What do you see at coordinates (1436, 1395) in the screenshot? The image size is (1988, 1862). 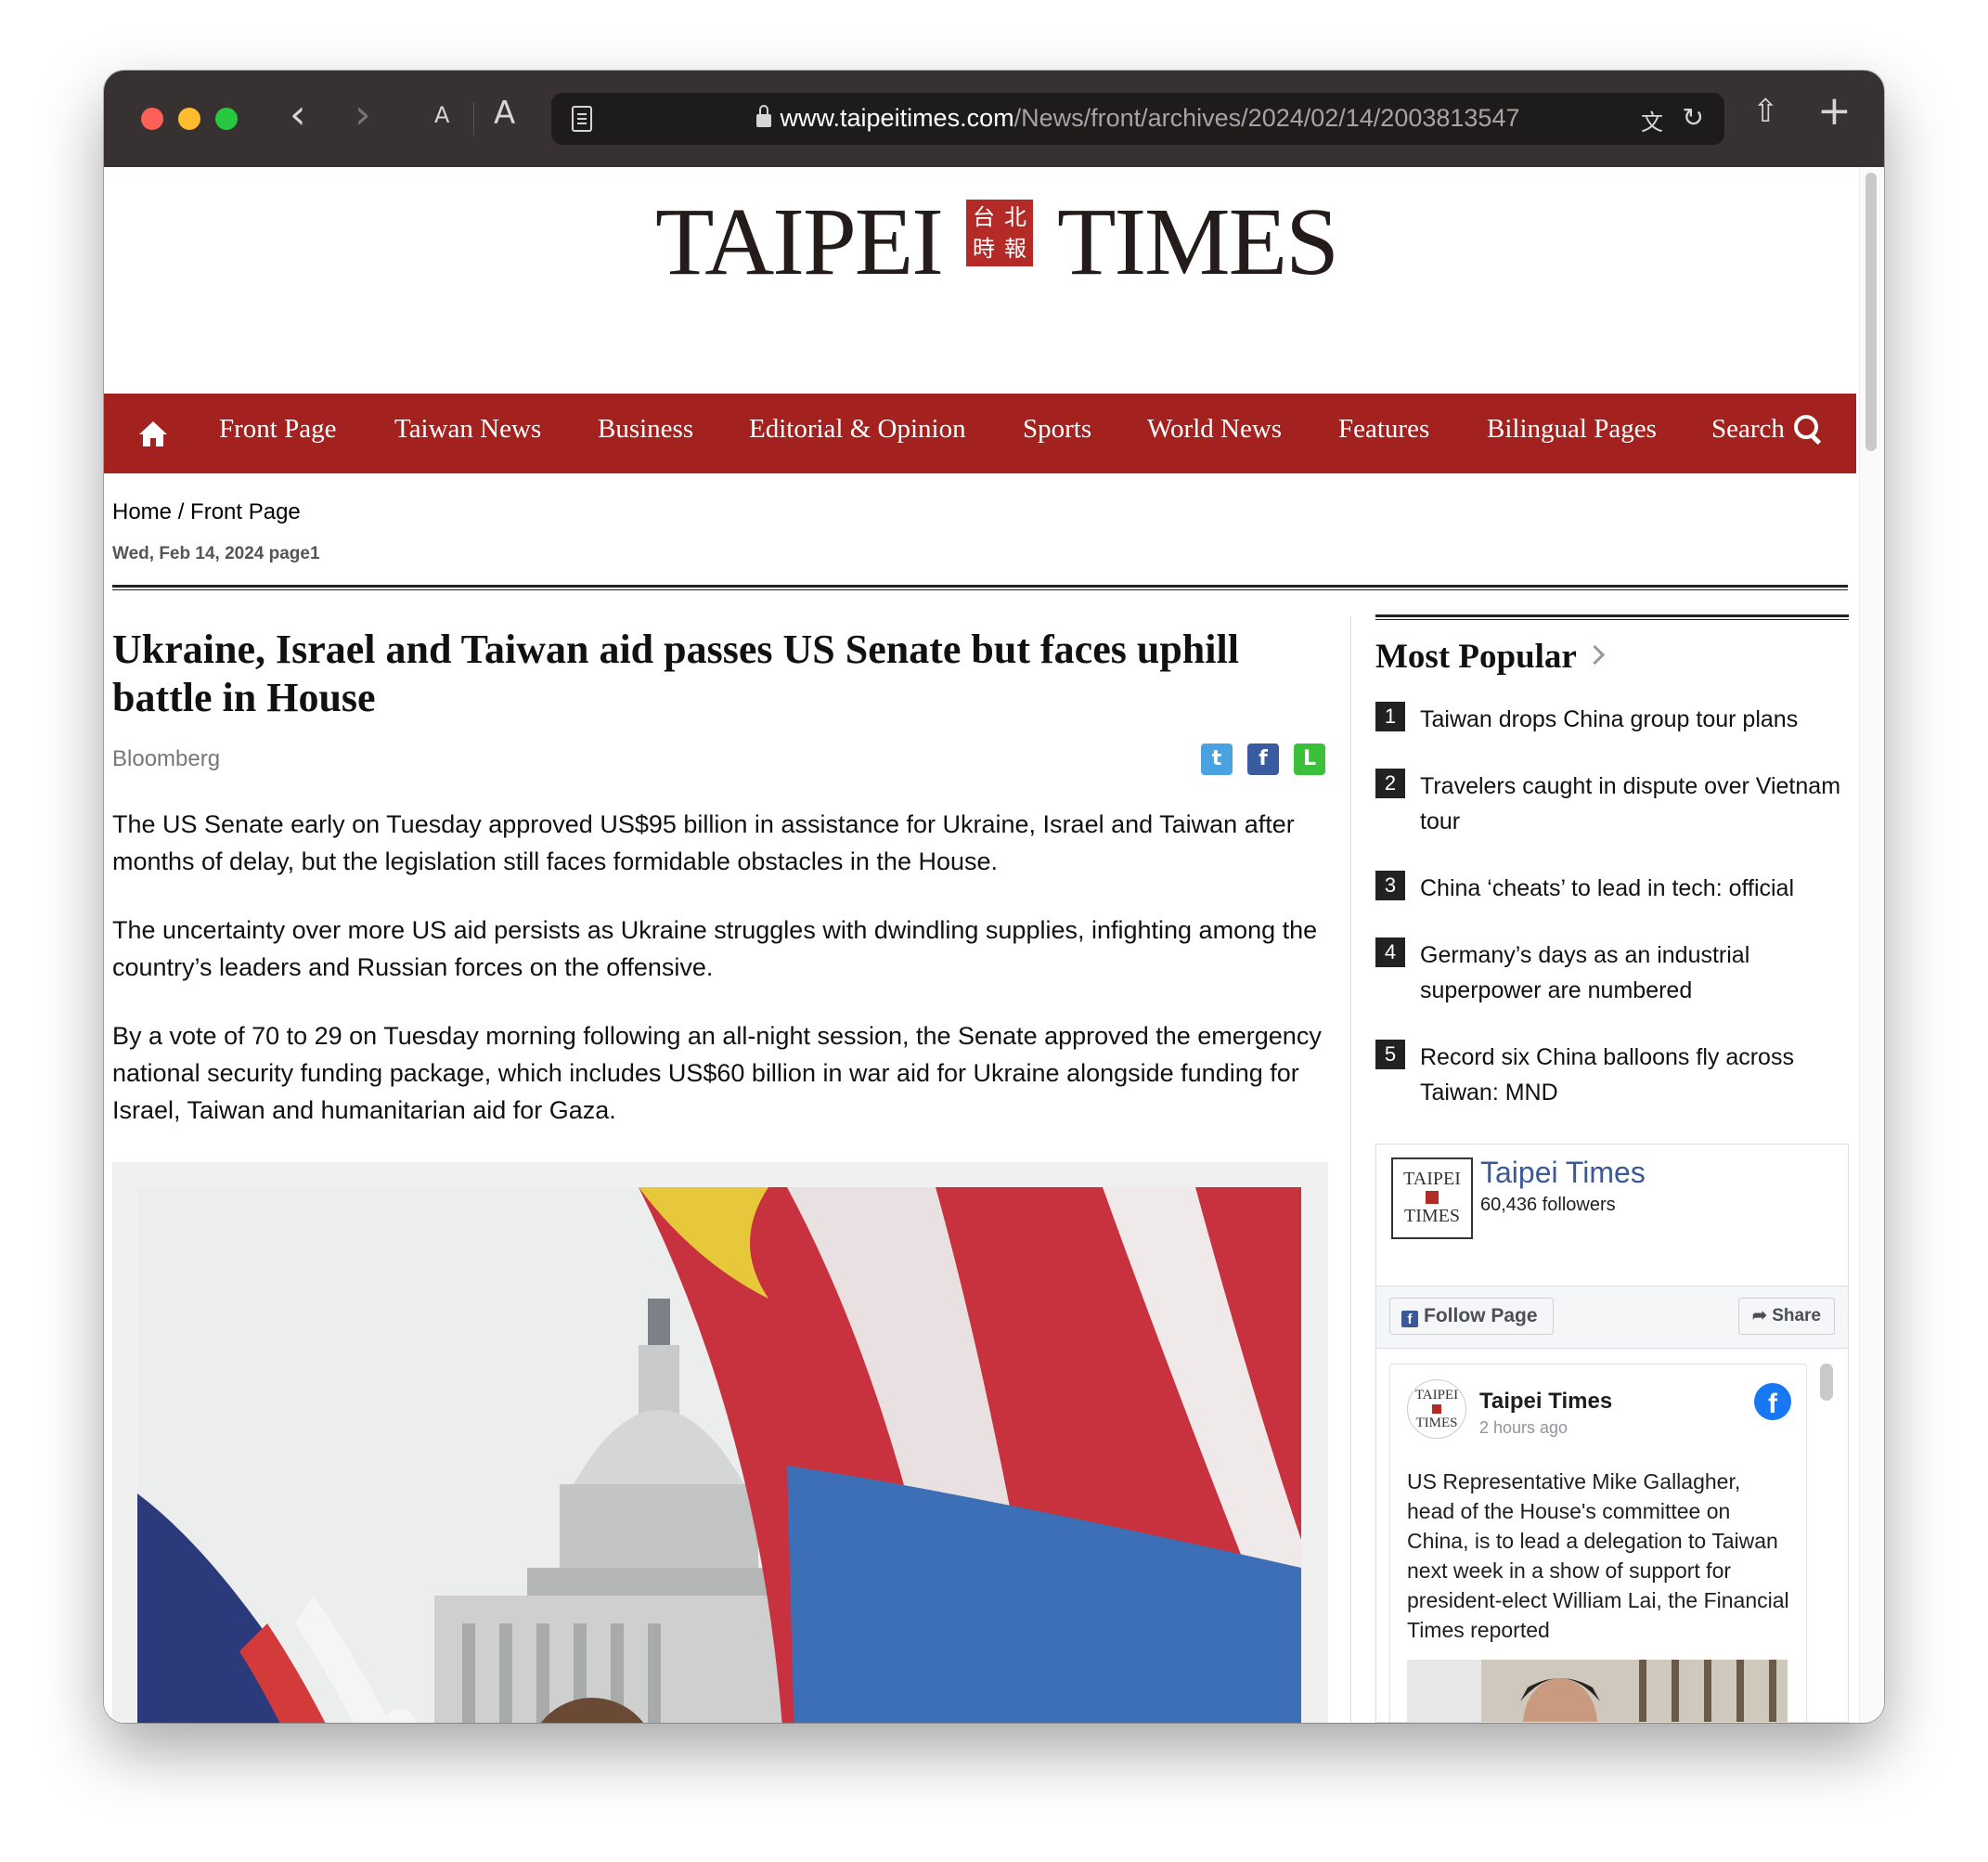 I see `avatar-top: TAIPEI` at bounding box center [1436, 1395].